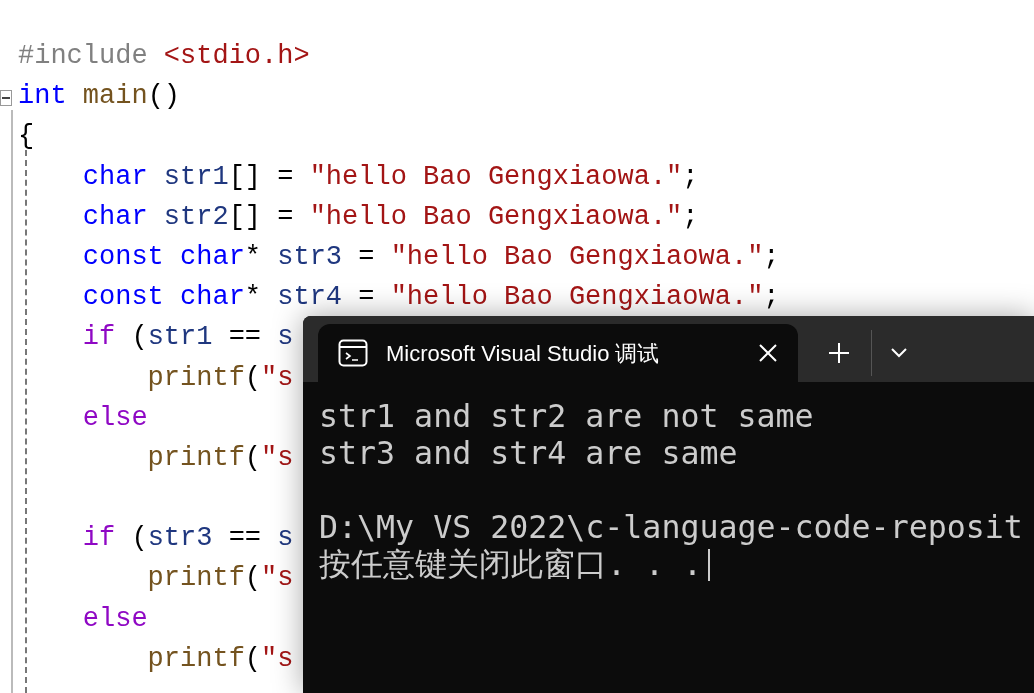 This screenshot has width=1034, height=693. Describe the element at coordinates (671, 527) in the screenshot. I see `console-output-line: D:\My VS 2022\c-language-code-reposit` at that location.